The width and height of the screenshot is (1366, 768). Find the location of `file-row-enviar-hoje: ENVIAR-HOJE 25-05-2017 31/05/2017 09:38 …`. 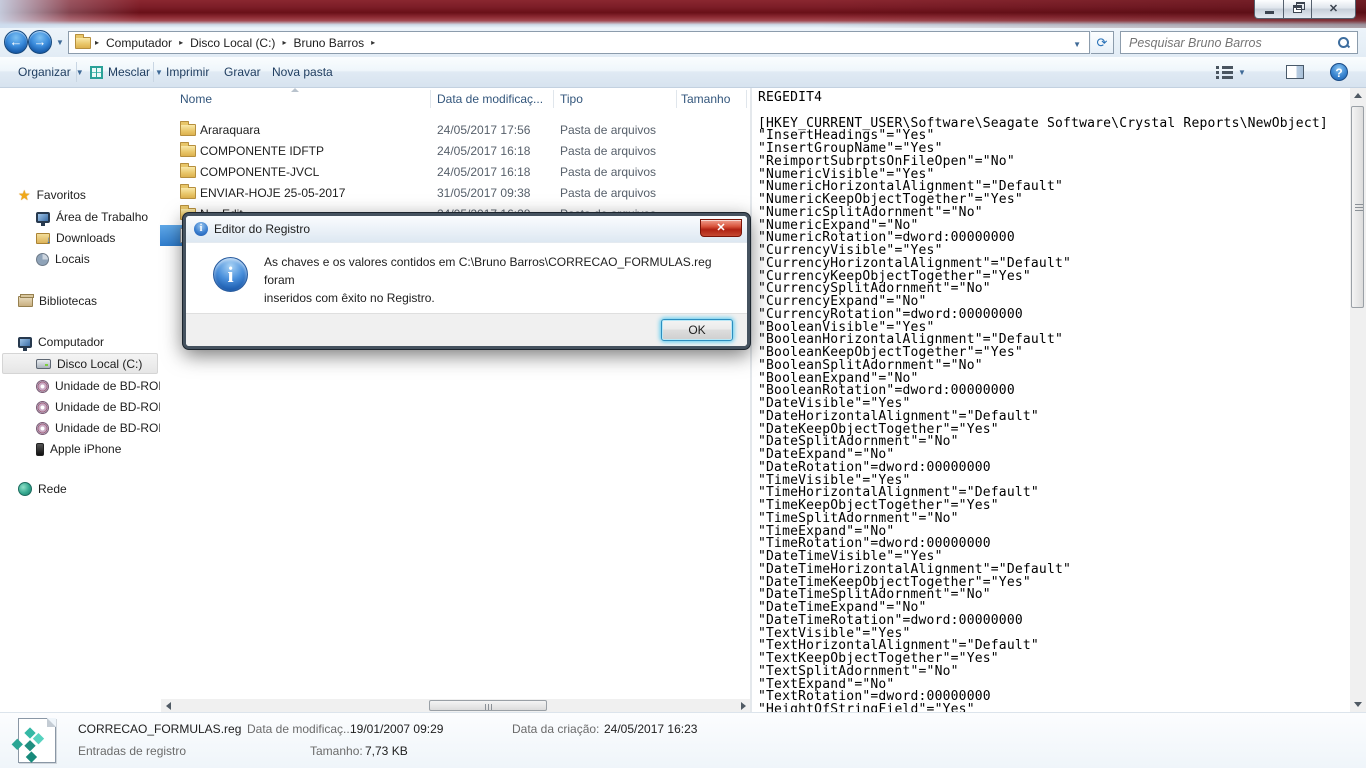

file-row-enviar-hoje: ENVIAR-HOJE 25-05-2017 31/05/2017 09:38 … is located at coordinates (454, 193).